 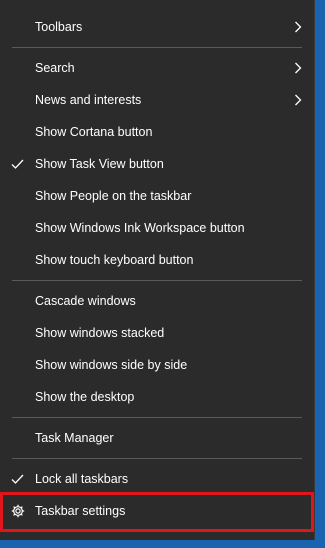 I want to click on menu-item-label: Cascade windows, so click(x=85, y=301).